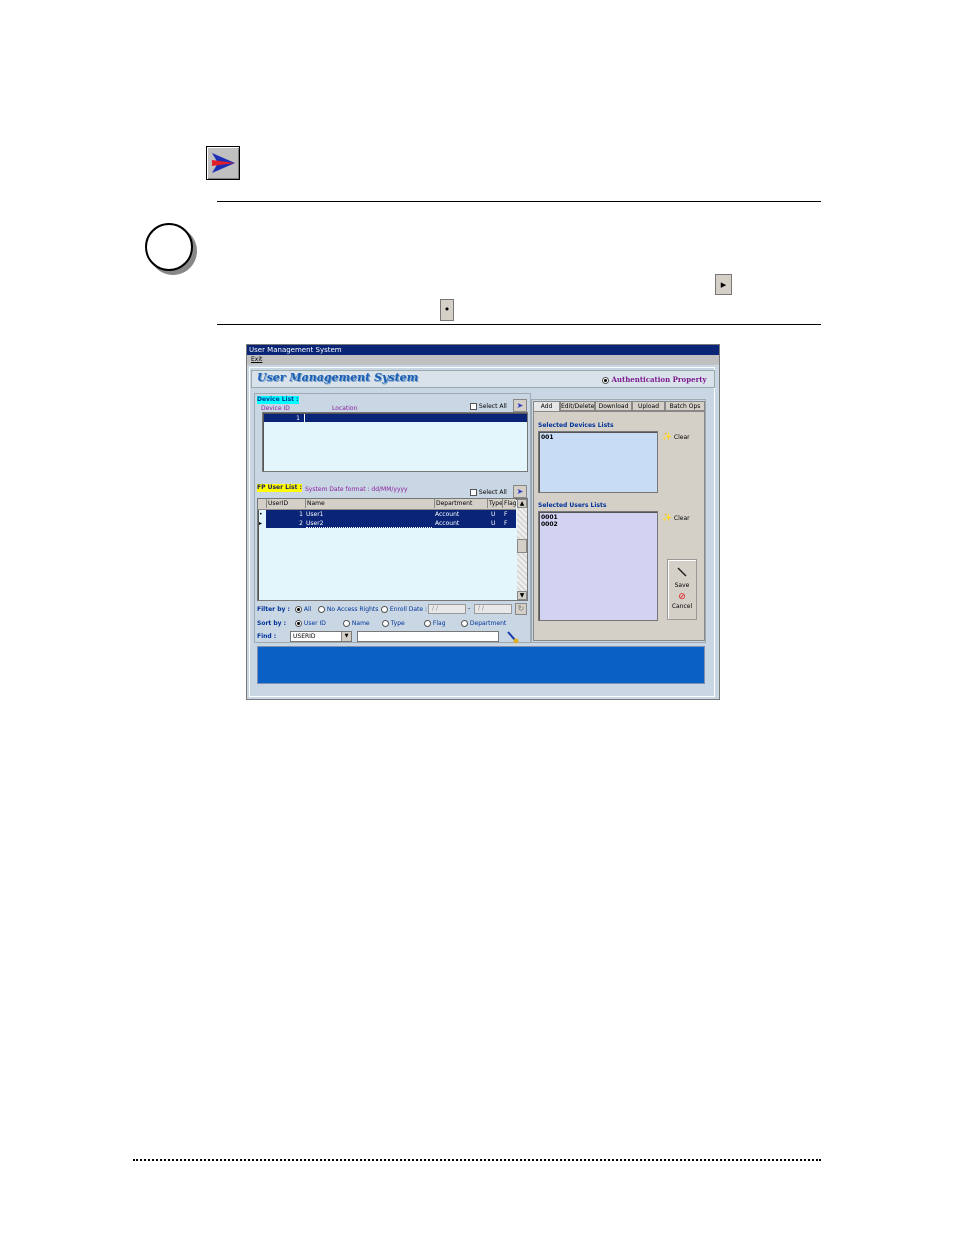  Describe the element at coordinates (370, 503) in the screenshot. I see `col-name: Name` at that location.